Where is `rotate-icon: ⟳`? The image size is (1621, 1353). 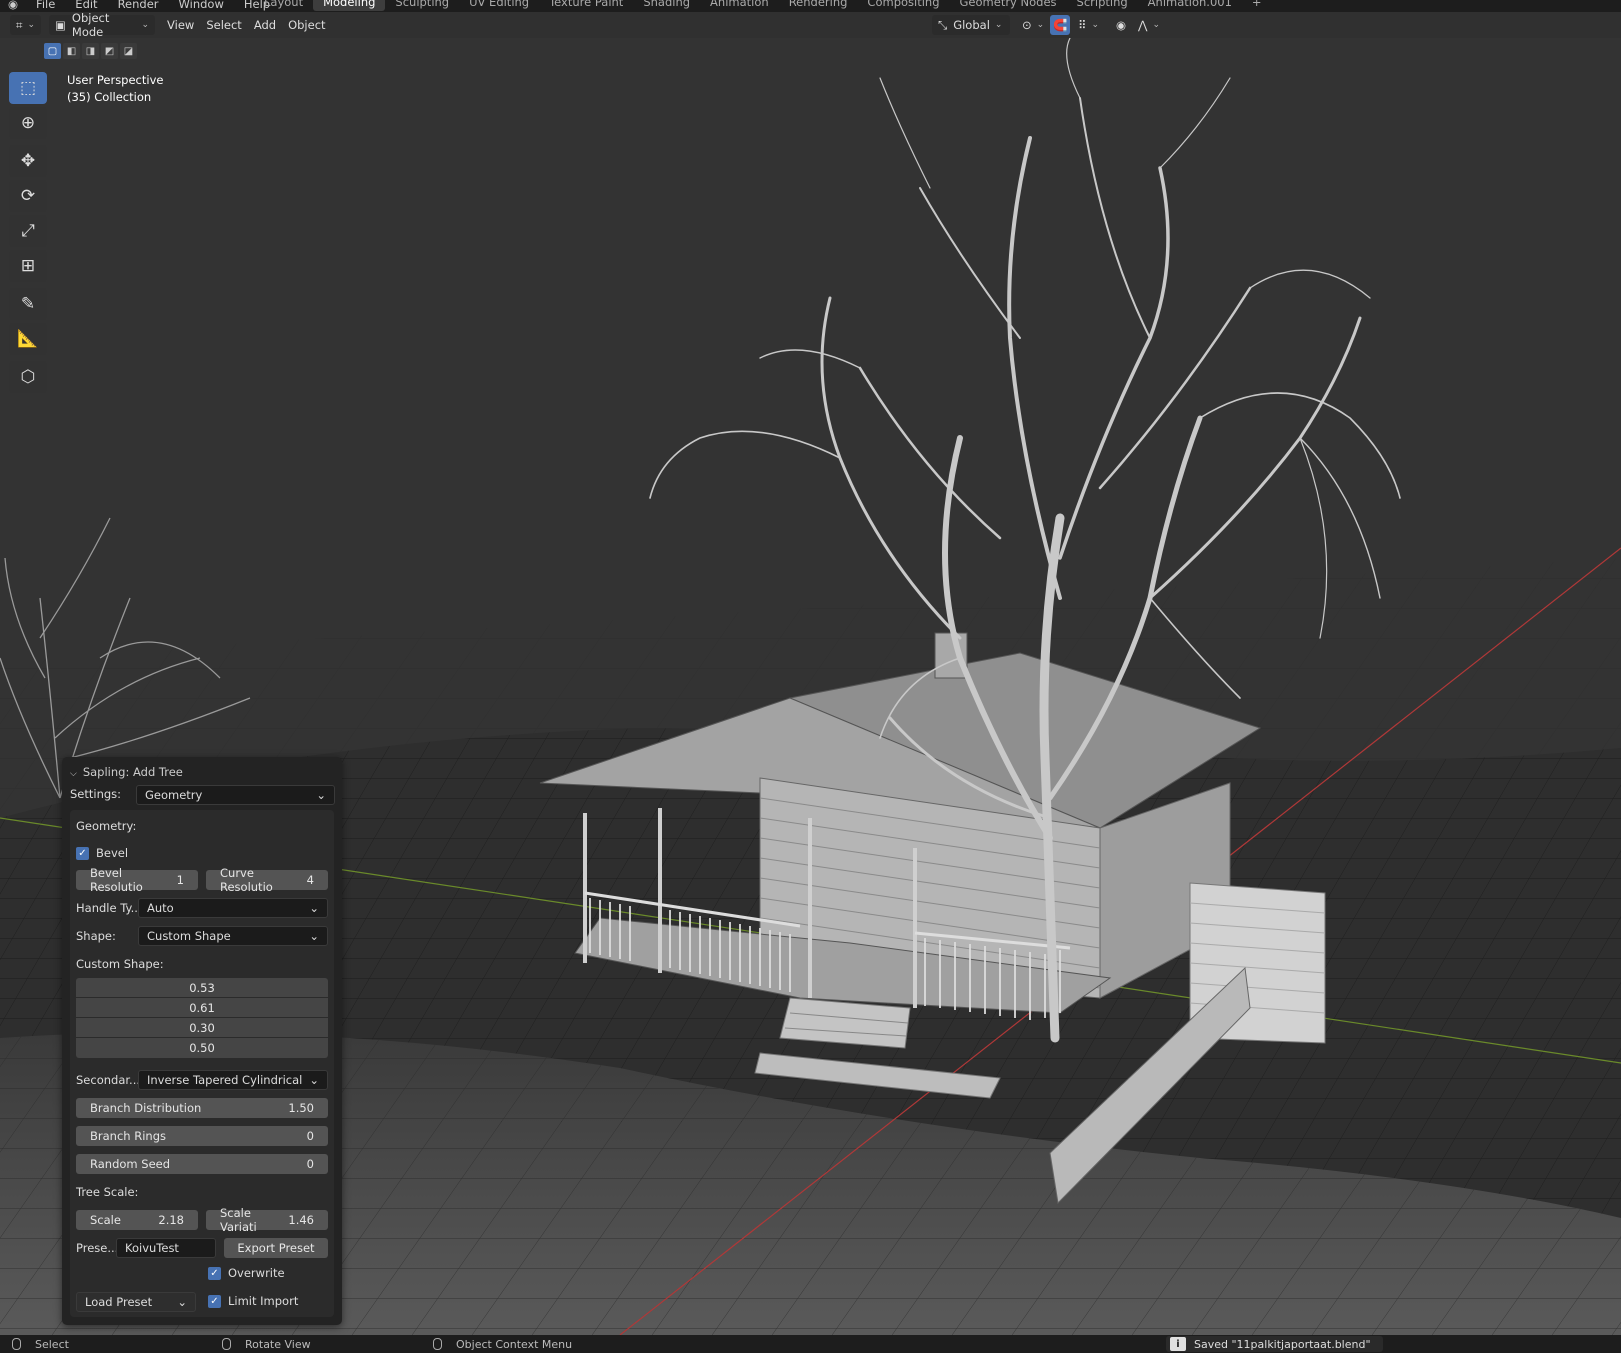 rotate-icon: ⟳ is located at coordinates (28, 196).